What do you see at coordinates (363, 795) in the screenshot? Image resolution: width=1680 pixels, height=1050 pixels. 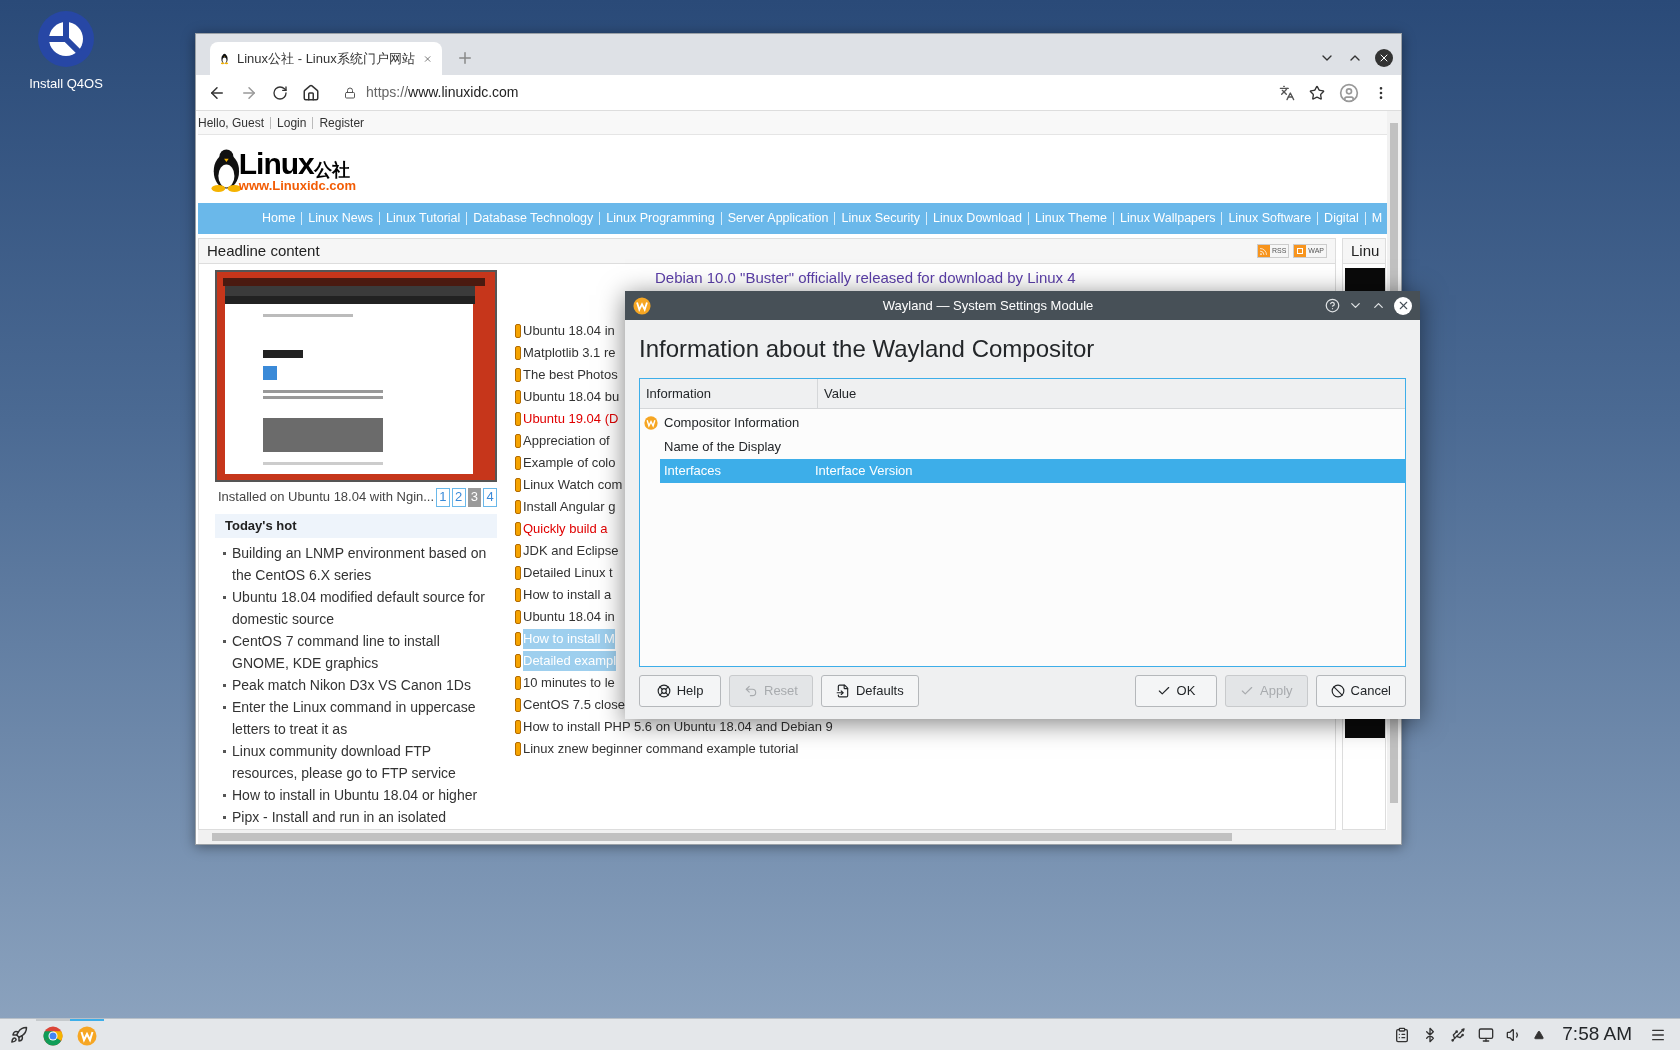 I see `hot-link: How to install in Ubuntu 18.04 or higher` at bounding box center [363, 795].